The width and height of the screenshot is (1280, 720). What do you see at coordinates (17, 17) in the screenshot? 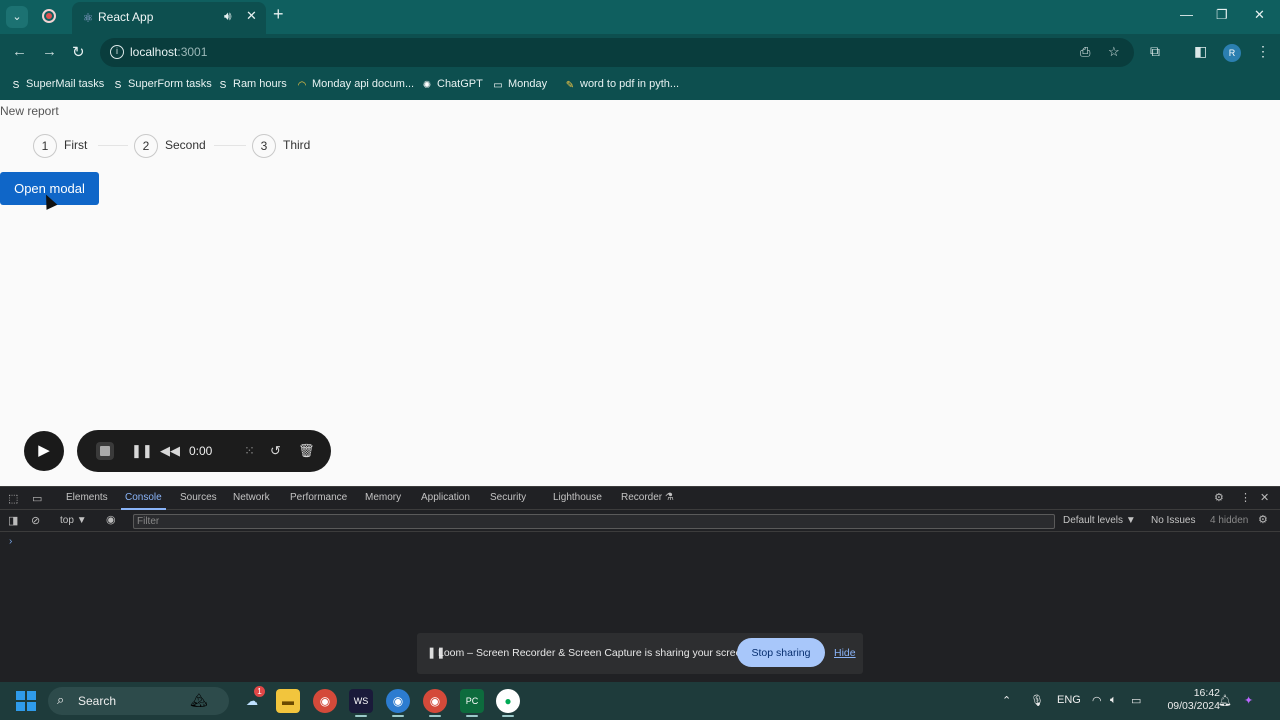
I see `tab-search-chevron-icon: ⌄` at bounding box center [17, 17].